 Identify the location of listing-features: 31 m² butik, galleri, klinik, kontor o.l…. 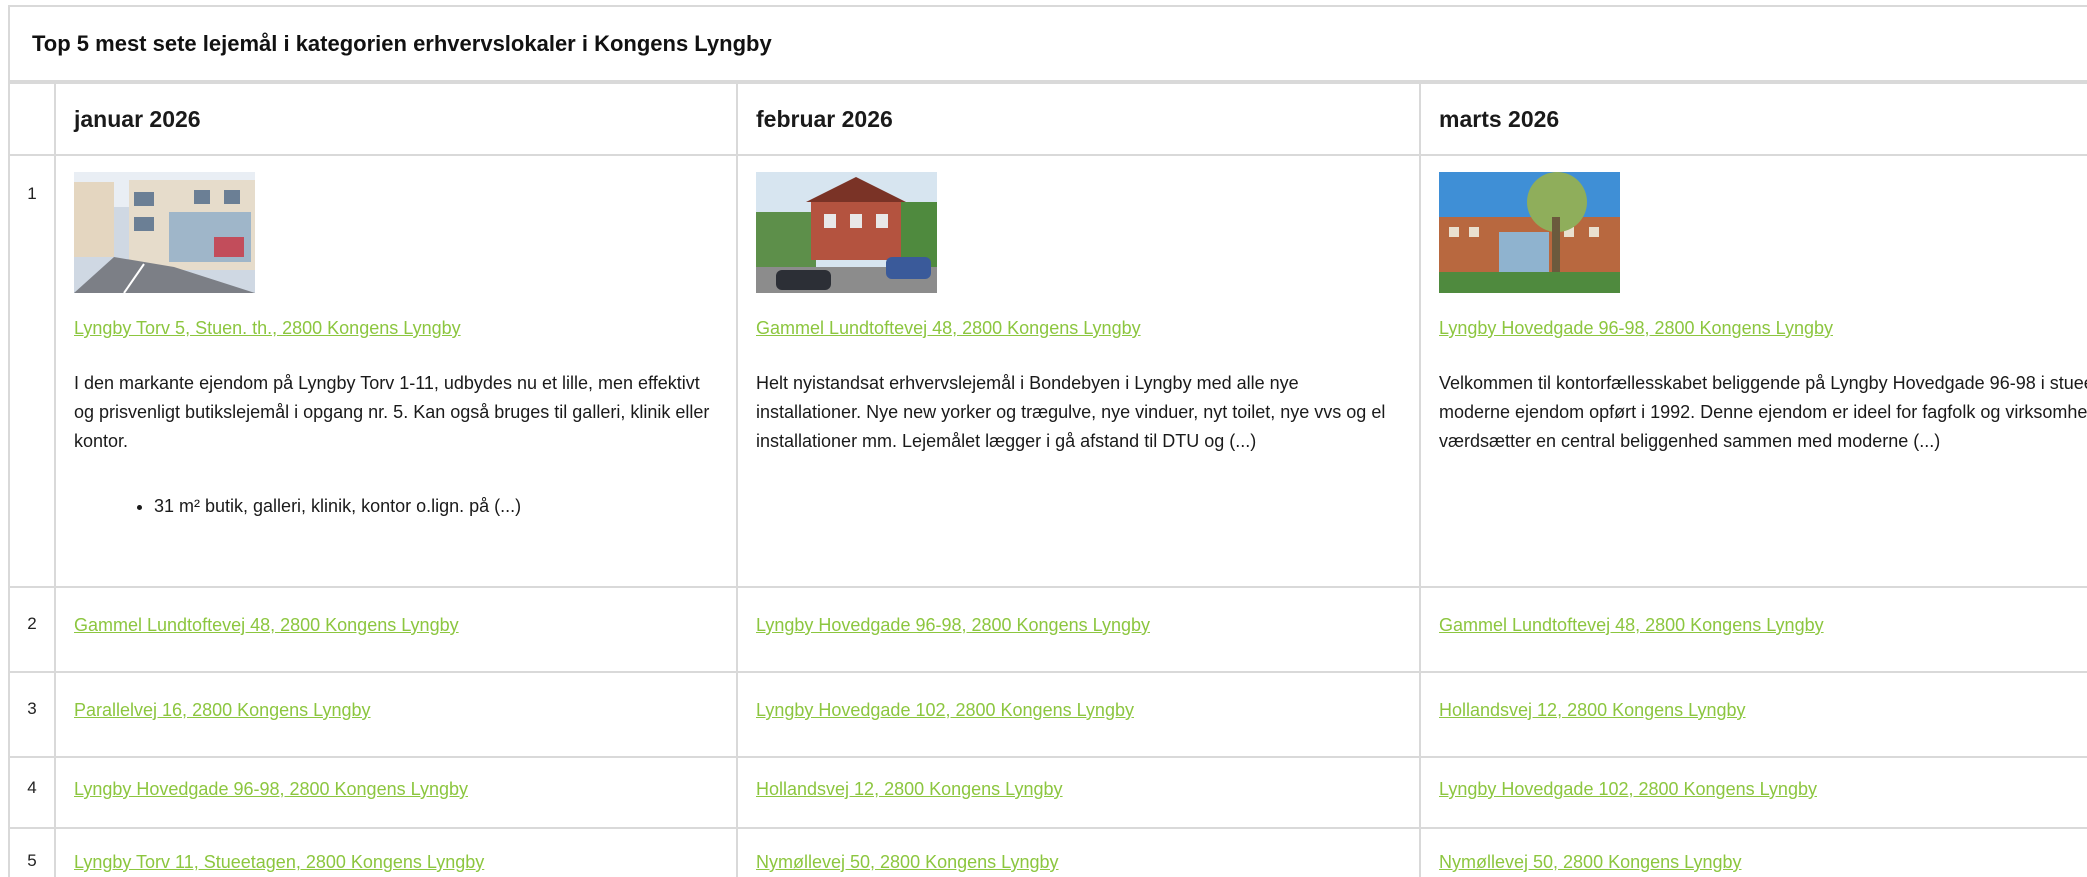
(396, 506).